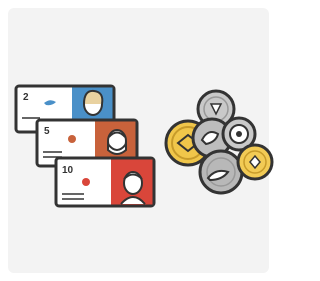  What do you see at coordinates (117, 142) in the screenshot?
I see `portrait-bearded-man-icon` at bounding box center [117, 142].